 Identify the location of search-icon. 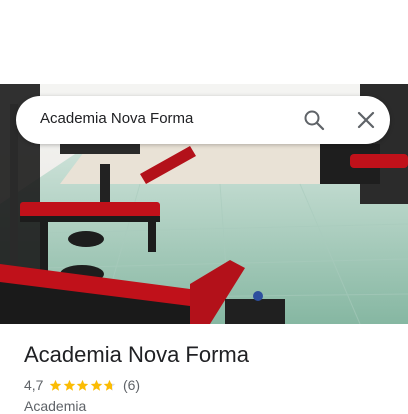
(314, 120).